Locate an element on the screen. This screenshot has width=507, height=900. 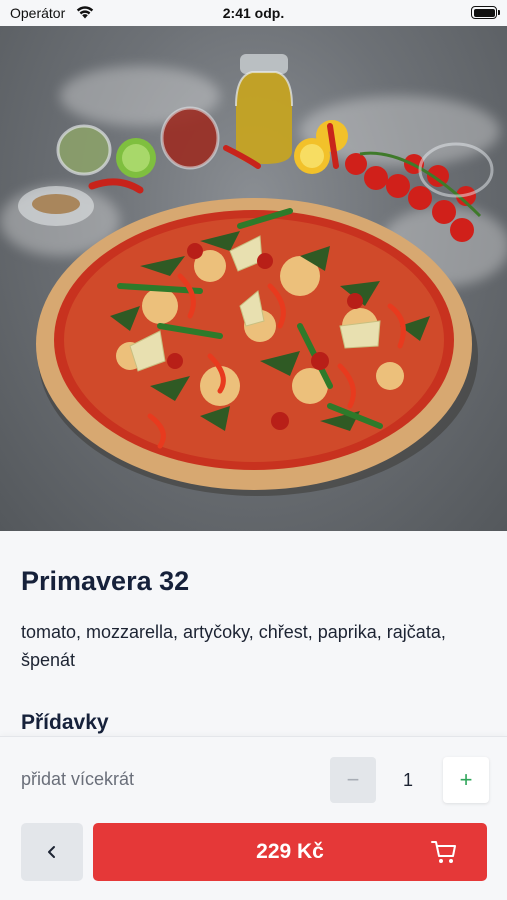
extras-heading: Přídavky is located at coordinates (65, 722).